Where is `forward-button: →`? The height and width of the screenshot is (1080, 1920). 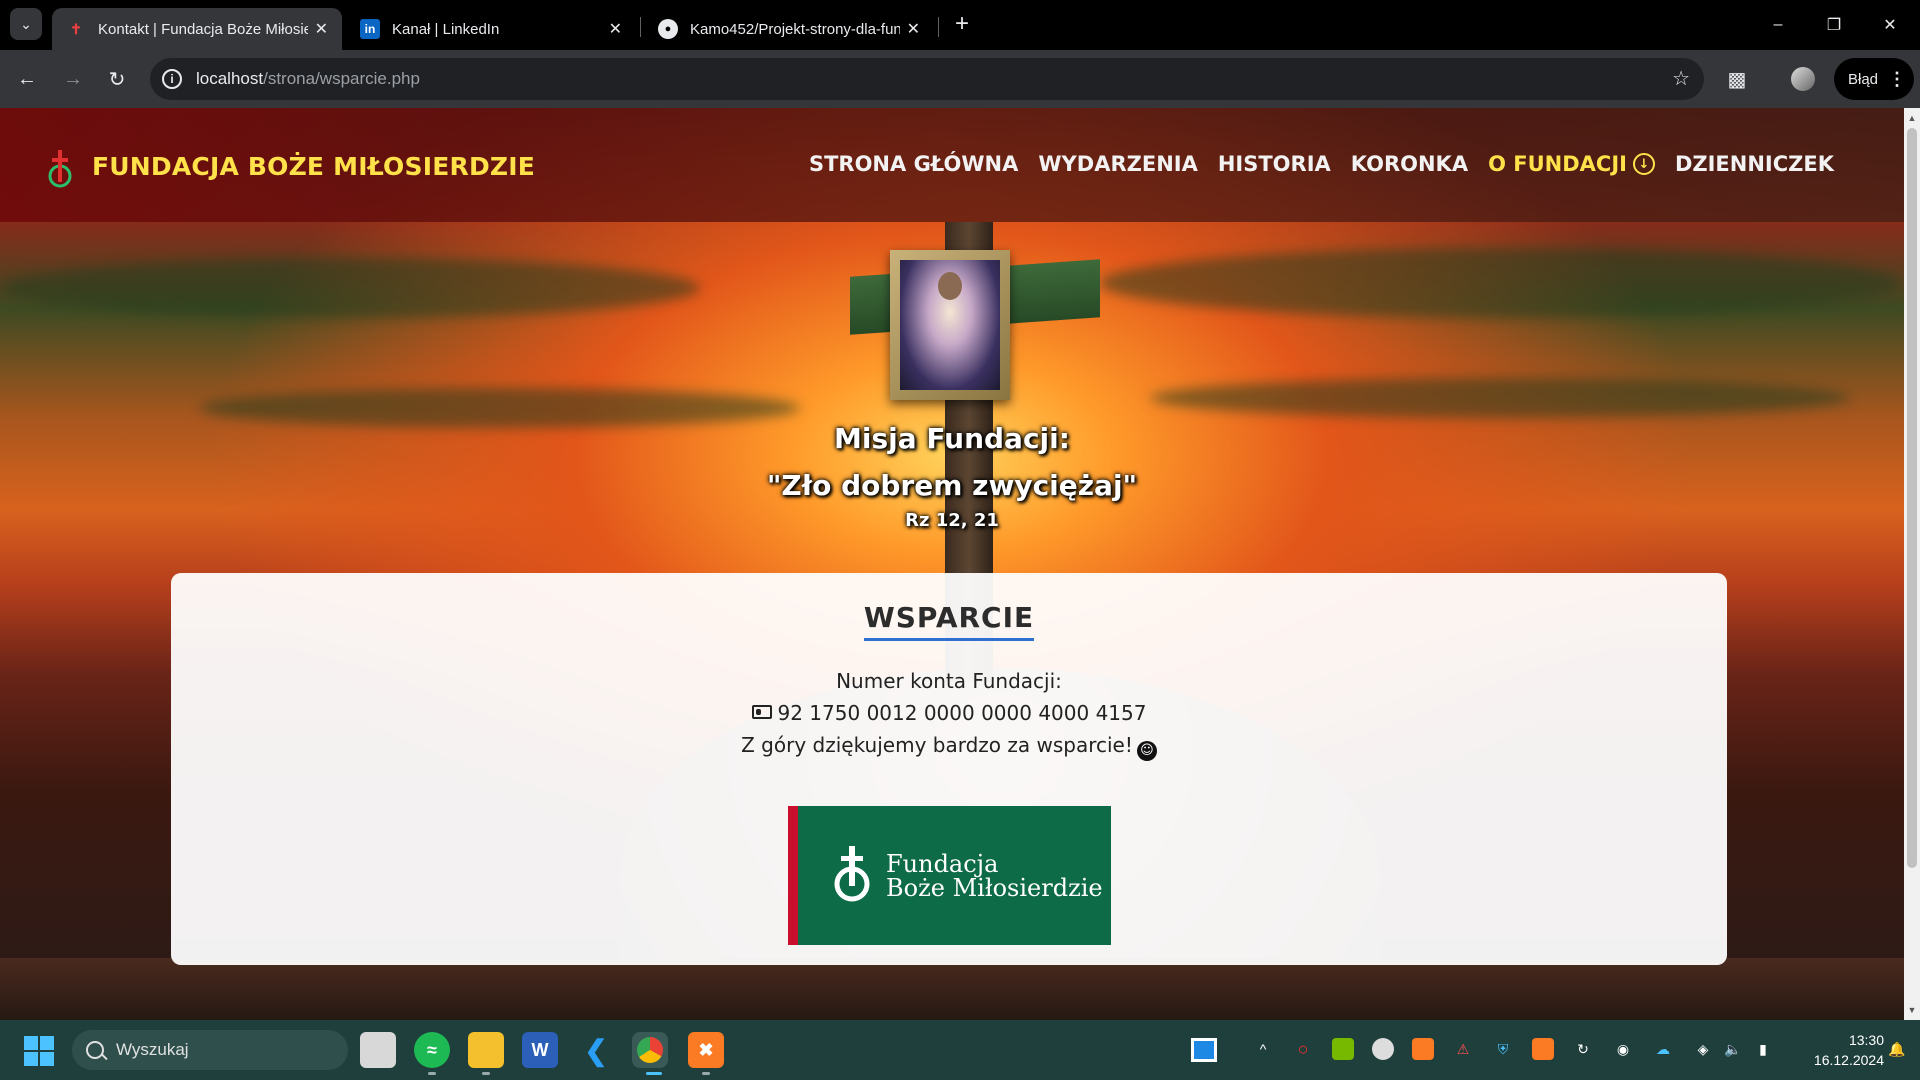
forward-button: → is located at coordinates (73, 79).